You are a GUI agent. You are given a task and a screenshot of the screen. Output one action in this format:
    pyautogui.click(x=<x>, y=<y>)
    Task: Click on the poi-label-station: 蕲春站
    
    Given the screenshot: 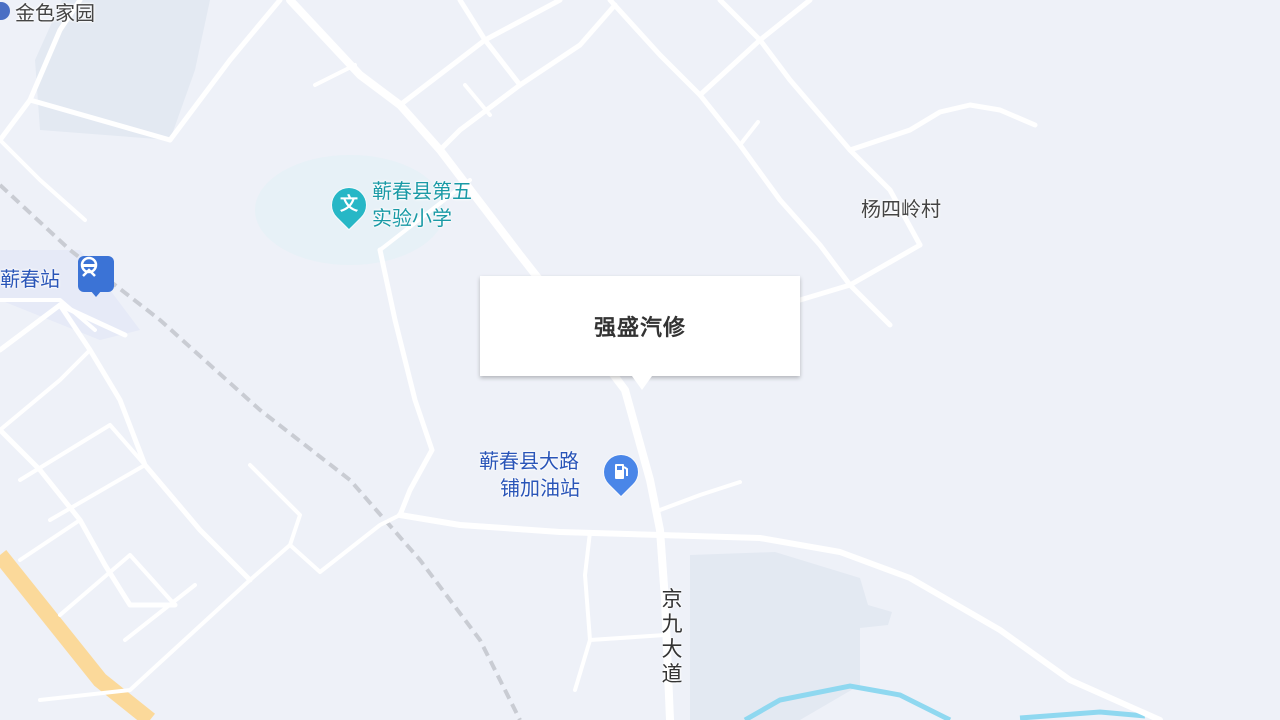 What is the action you would take?
    pyautogui.click(x=30, y=279)
    